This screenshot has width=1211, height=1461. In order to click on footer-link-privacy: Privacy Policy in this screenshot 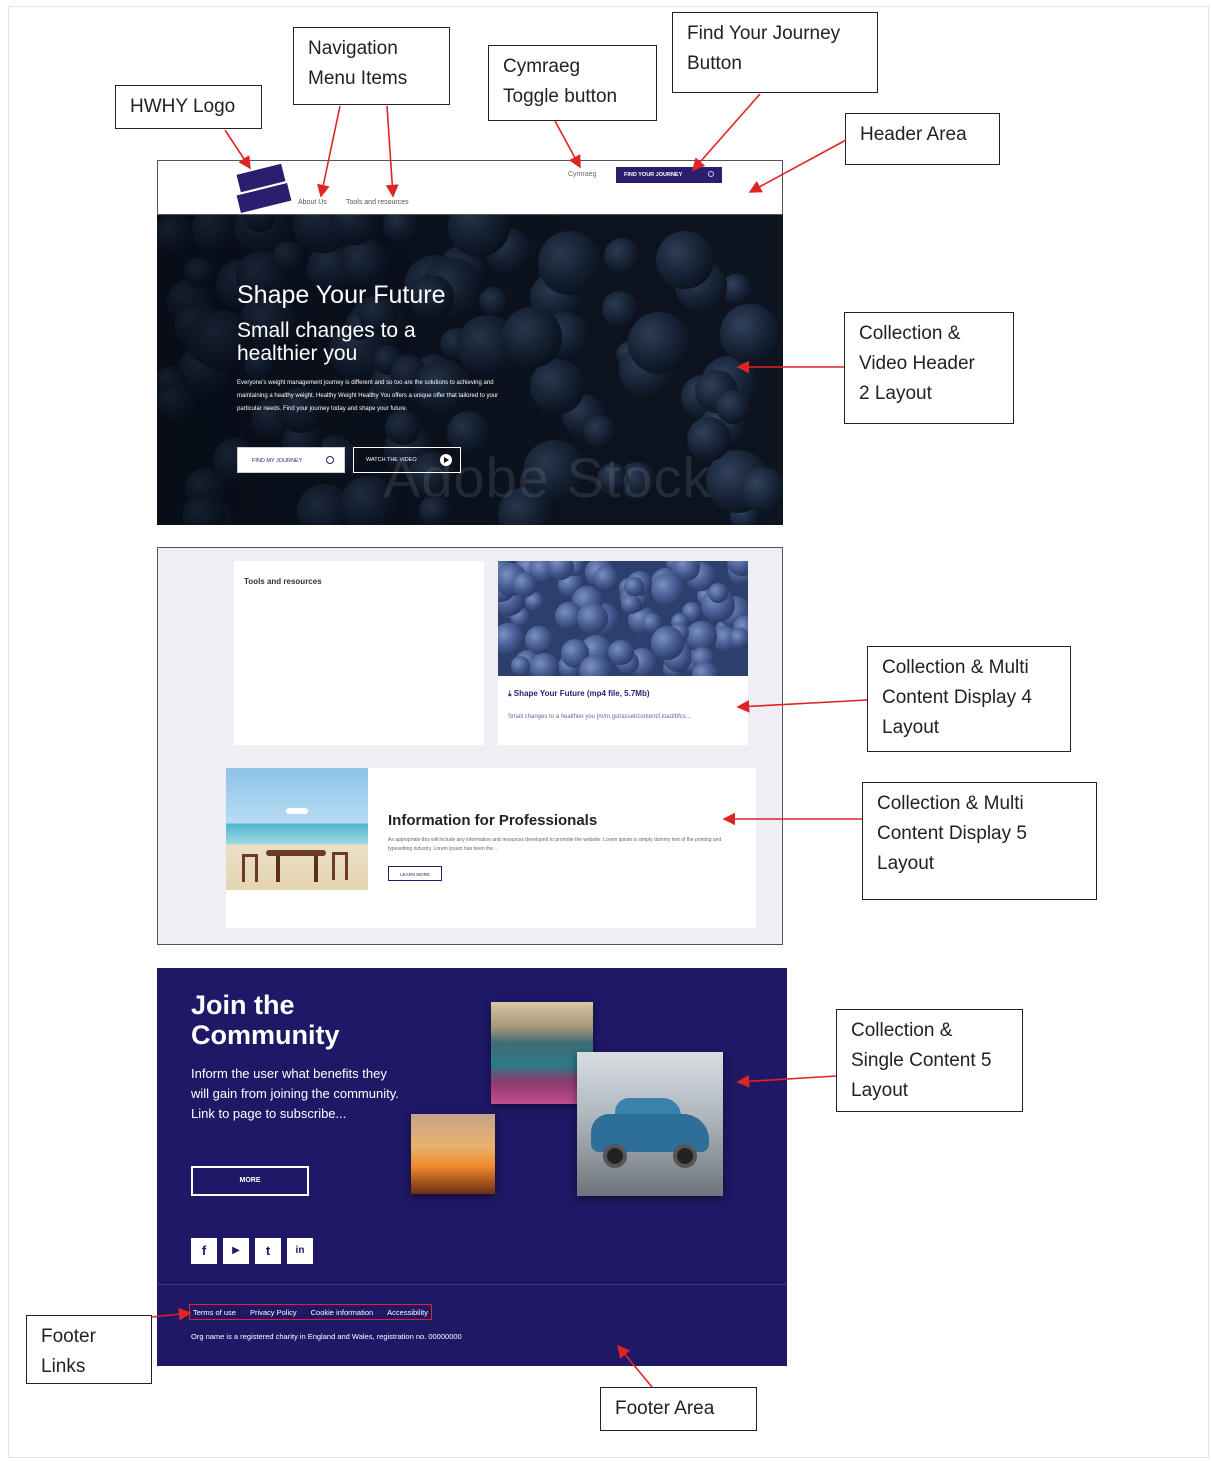, I will do `click(273, 1312)`.